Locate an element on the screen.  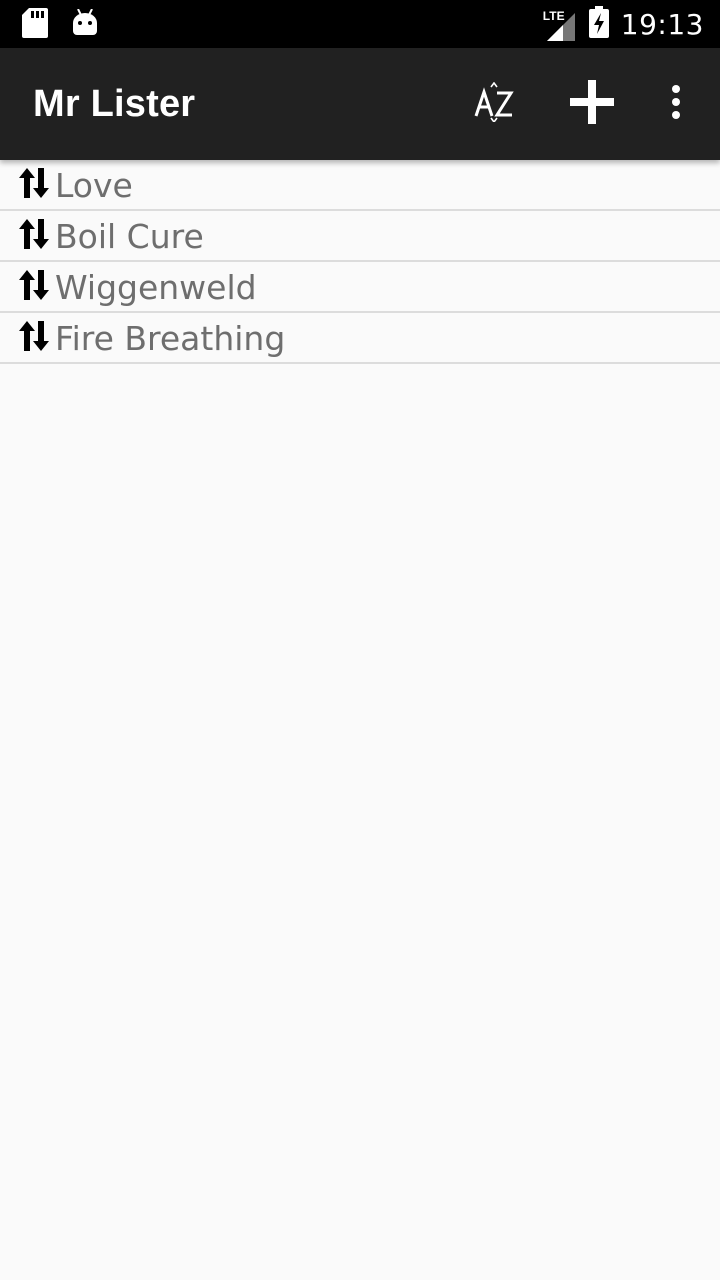
status-time: 19:13 is located at coordinates (662, 24).